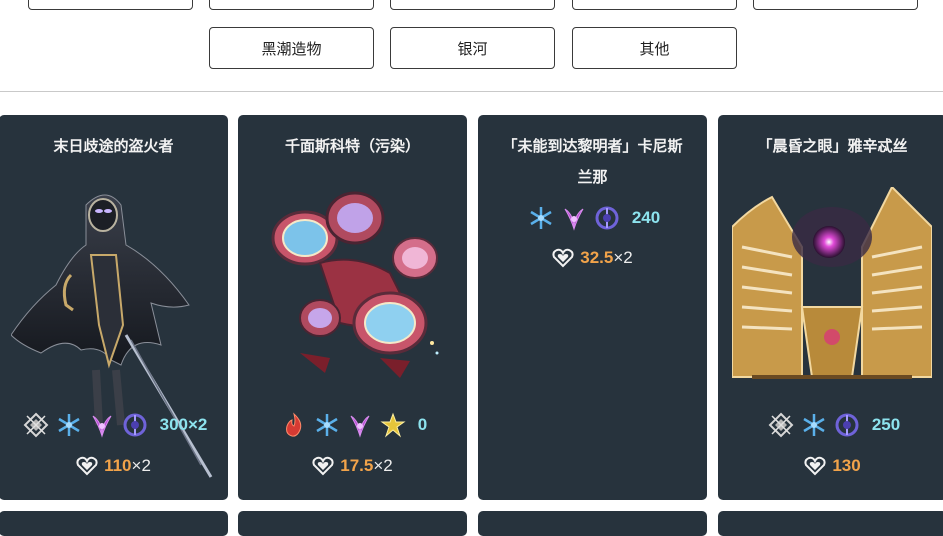  Describe the element at coordinates (846, 465) in the screenshot. I see `hp-value: 130` at that location.